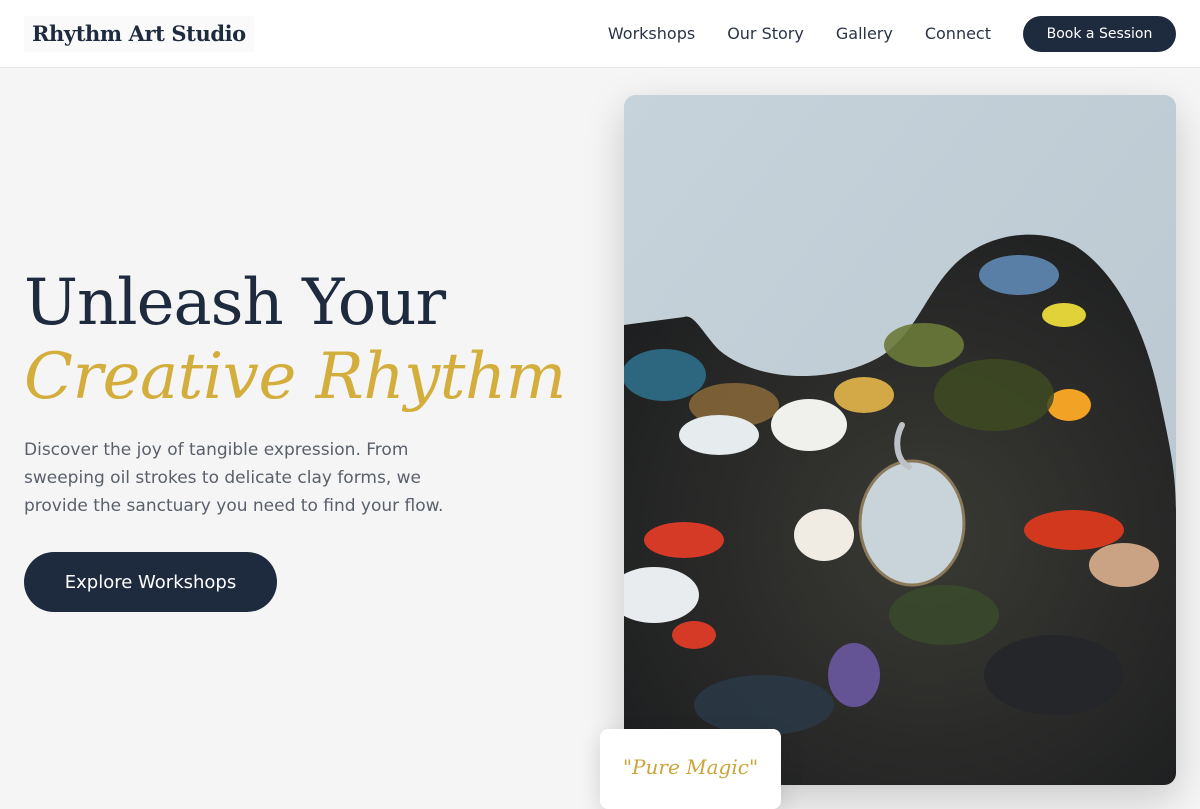  I want to click on palette-thumb-hole, so click(912, 523).